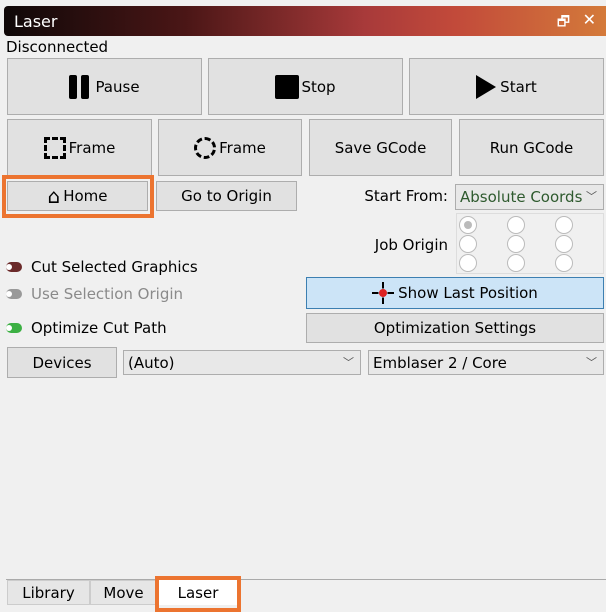 The height and width of the screenshot is (612, 606). Describe the element at coordinates (383, 293) in the screenshot. I see `crosshair-icon` at that location.